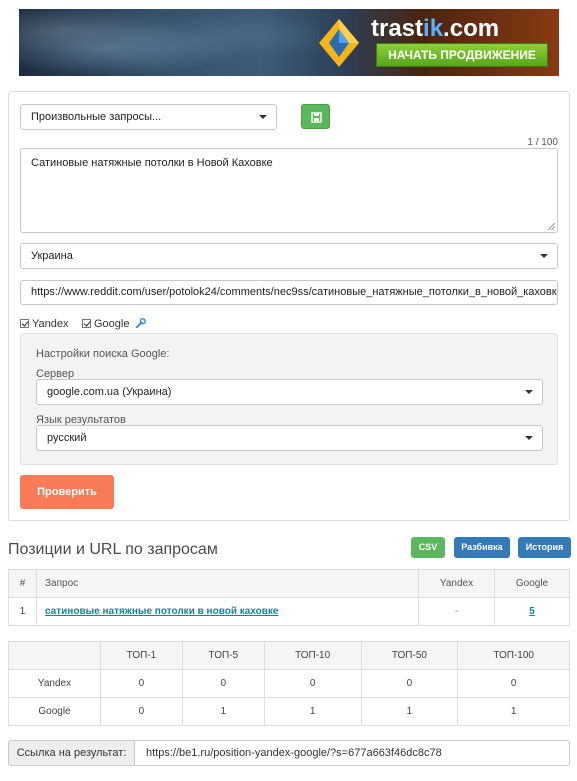 This screenshot has width=577, height=781. Describe the element at coordinates (113, 549) in the screenshot. I see `results-title: Позиции и URL по запросам` at that location.